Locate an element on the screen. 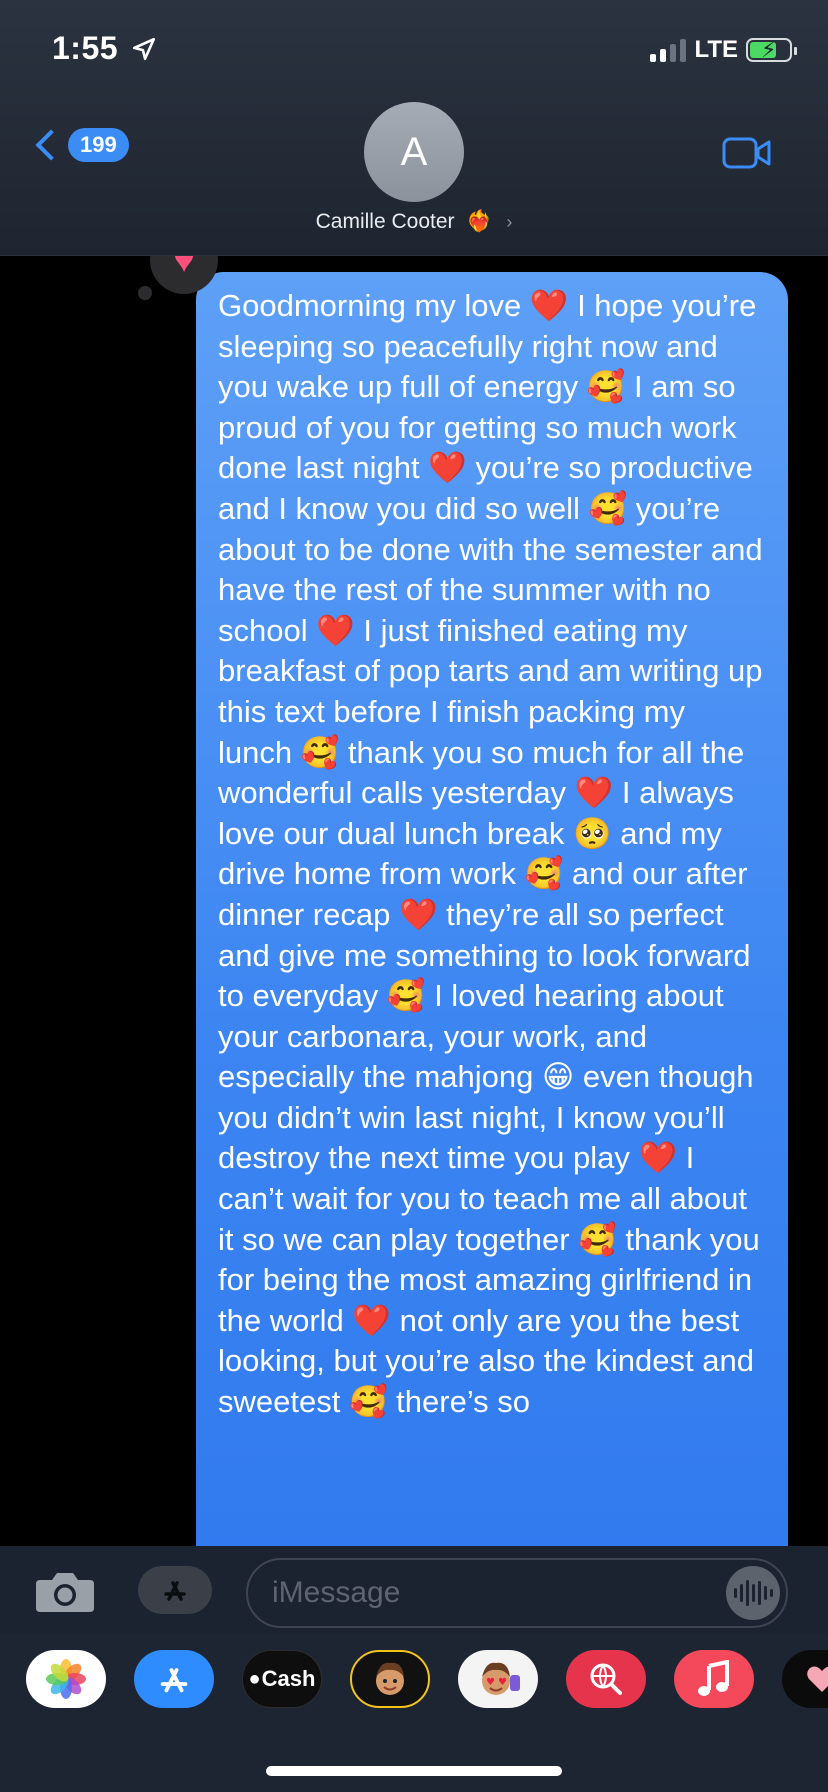  charging-bolt-icon: ⚡ is located at coordinates (769, 49).